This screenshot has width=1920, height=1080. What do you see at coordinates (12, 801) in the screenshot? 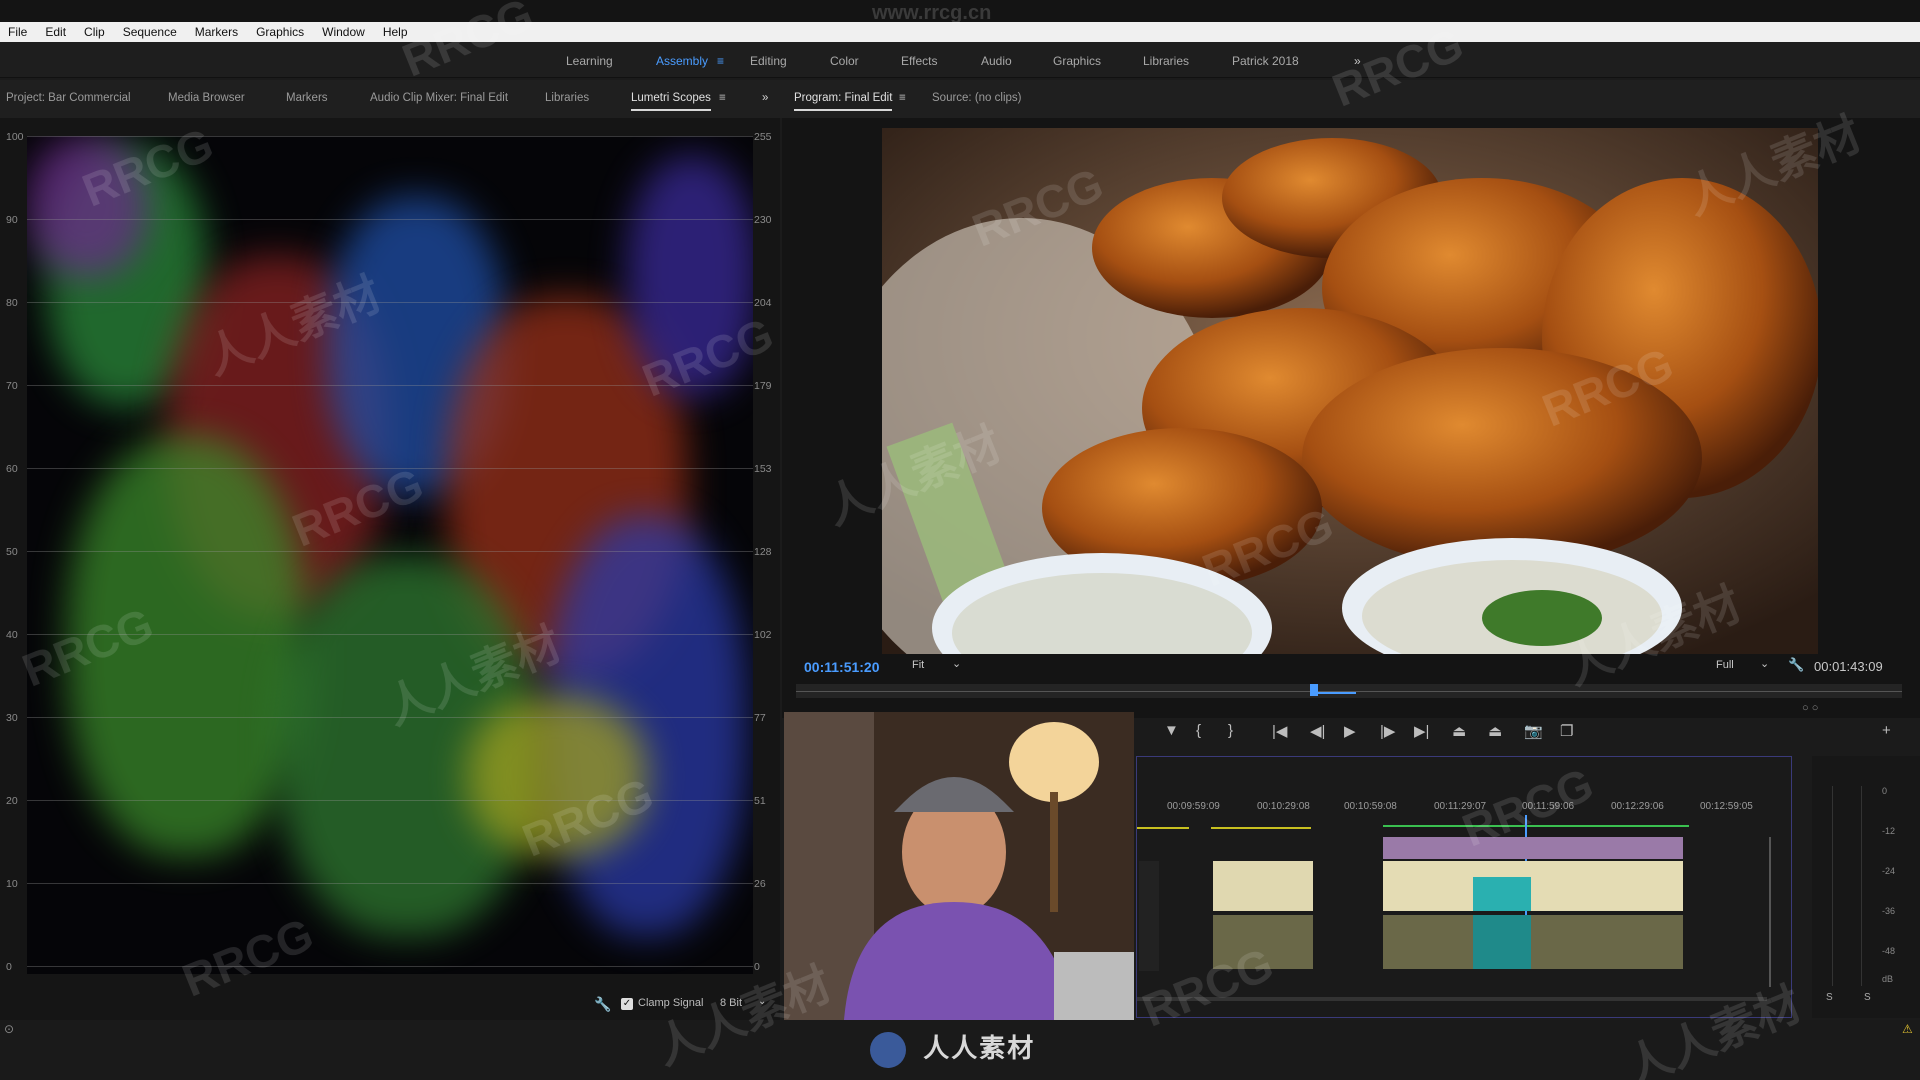
I see `scope-scale-left: 20` at bounding box center [12, 801].